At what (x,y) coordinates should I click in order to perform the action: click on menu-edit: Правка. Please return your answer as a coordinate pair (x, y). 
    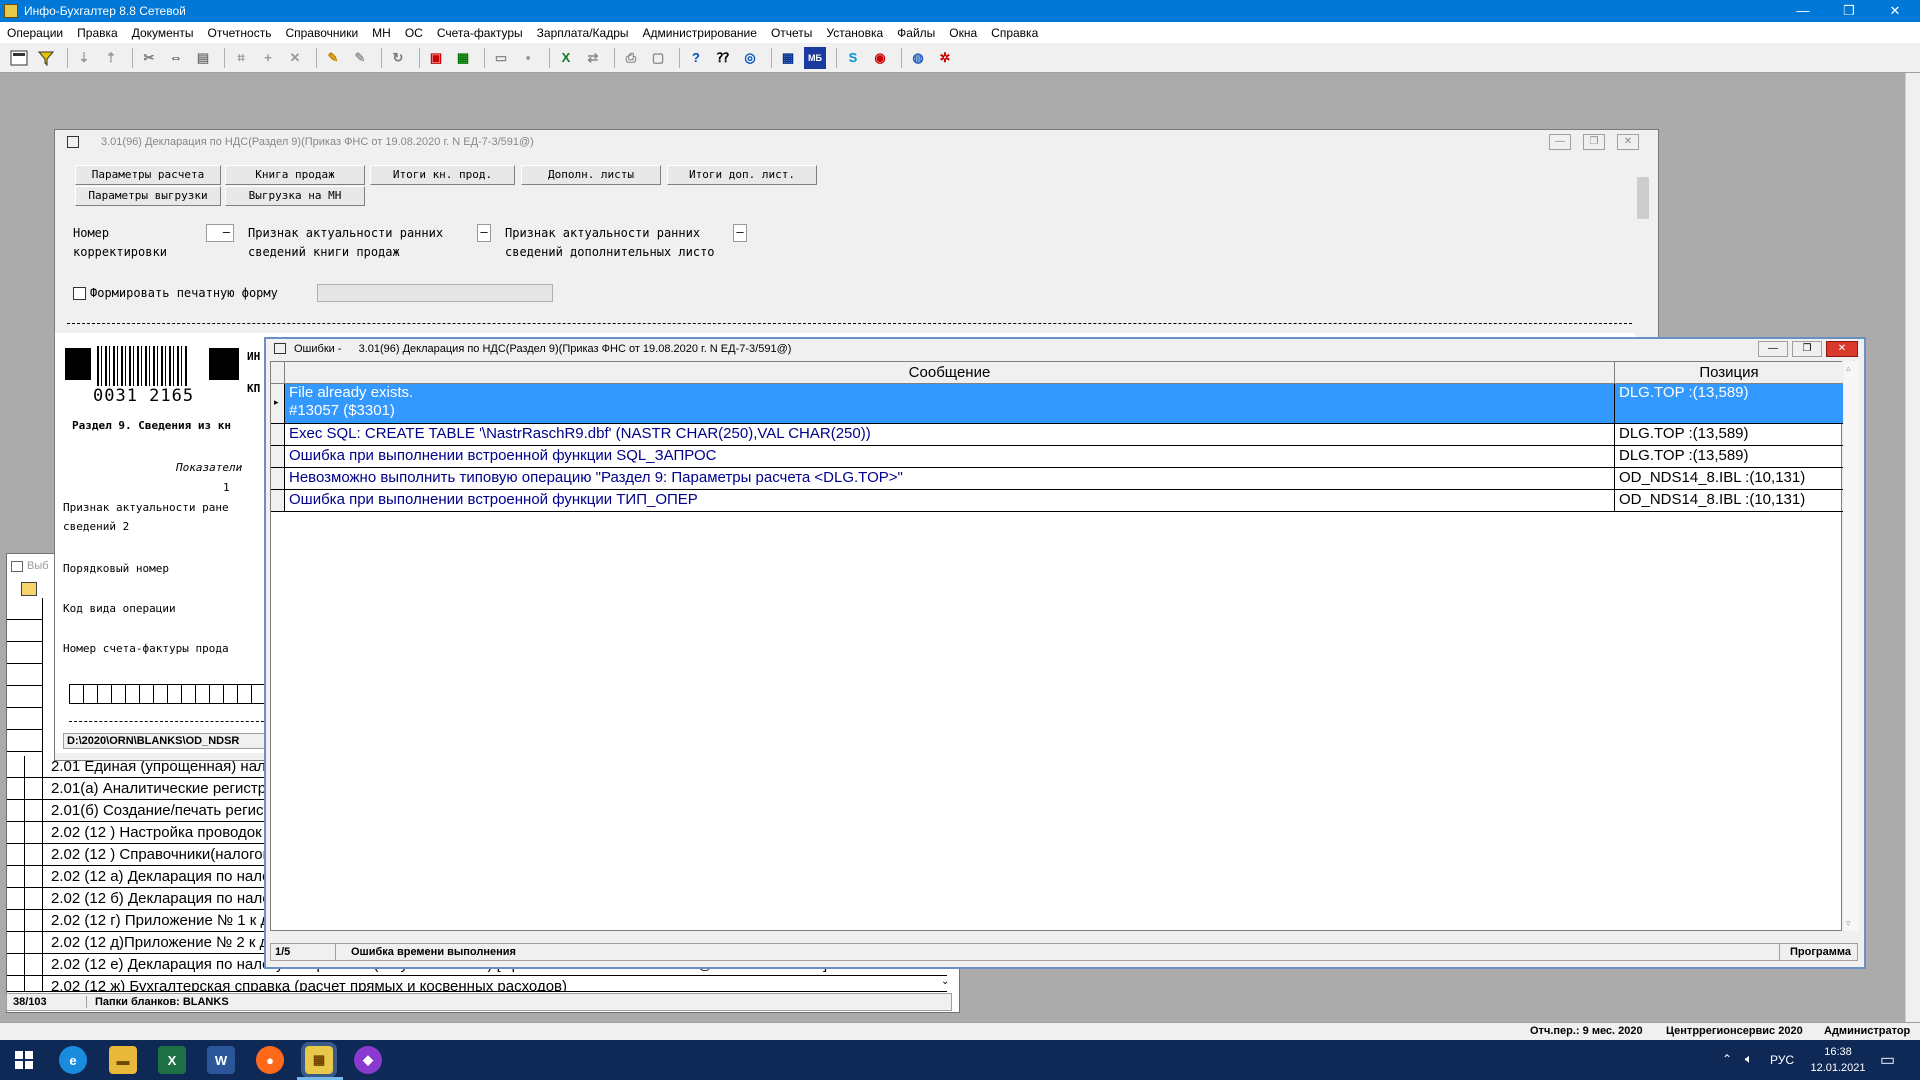
    Looking at the image, I should click on (97, 33).